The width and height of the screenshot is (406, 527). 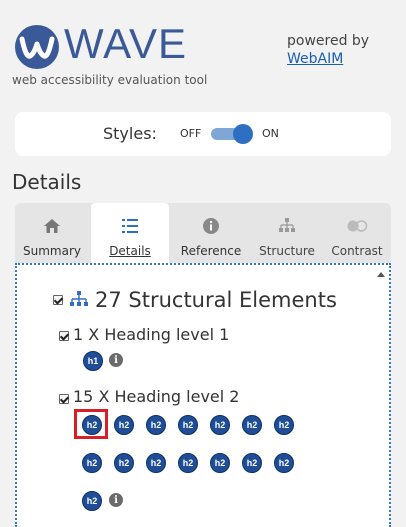 I want to click on structural-summary: 27 Structural Elements, so click(x=195, y=300).